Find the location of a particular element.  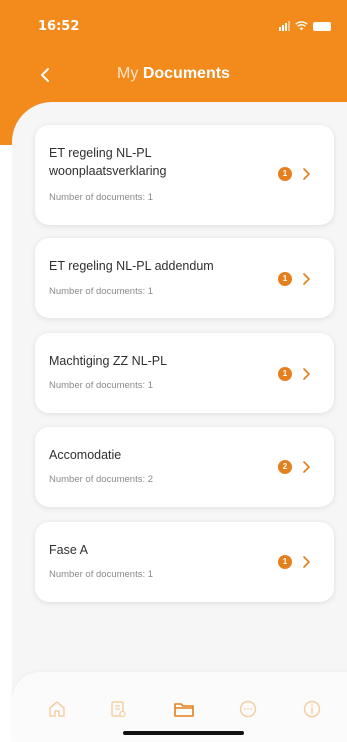

documents-list-icon is located at coordinates (118, 709).